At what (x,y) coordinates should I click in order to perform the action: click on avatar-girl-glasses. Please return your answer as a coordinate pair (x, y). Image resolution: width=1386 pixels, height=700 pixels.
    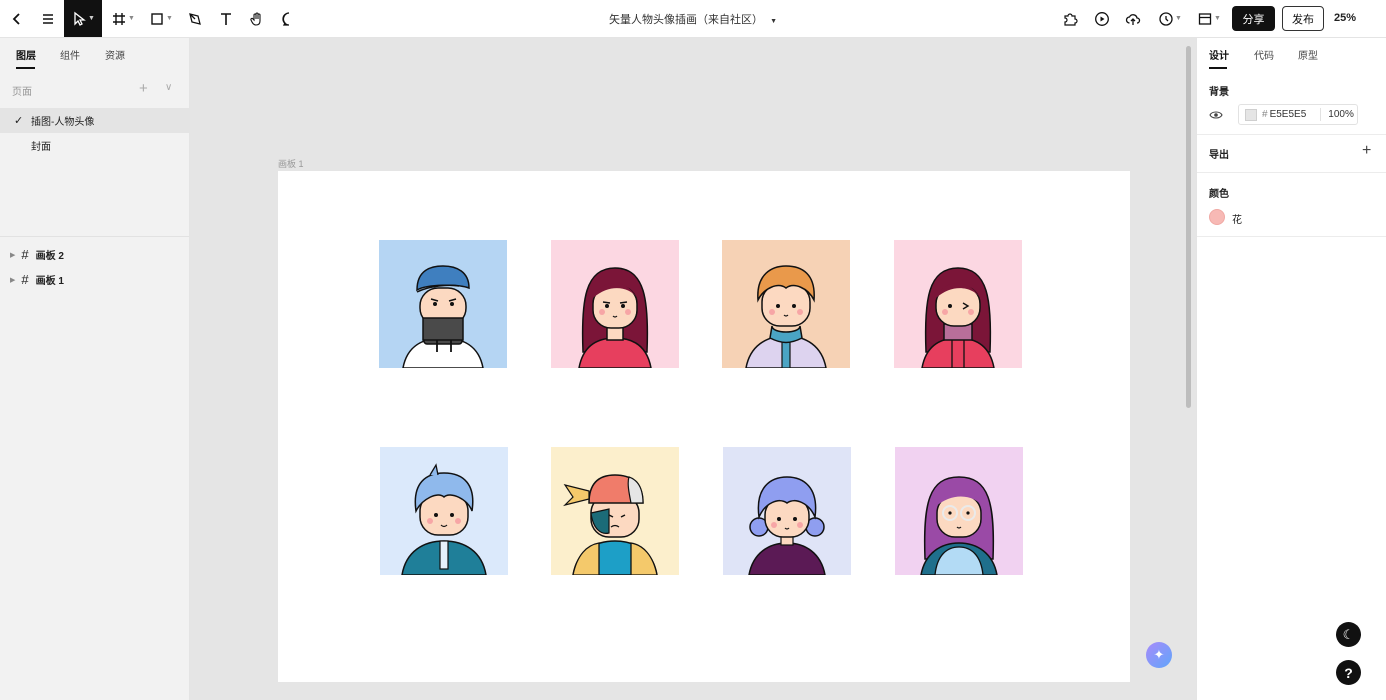
    Looking at the image, I should click on (959, 511).